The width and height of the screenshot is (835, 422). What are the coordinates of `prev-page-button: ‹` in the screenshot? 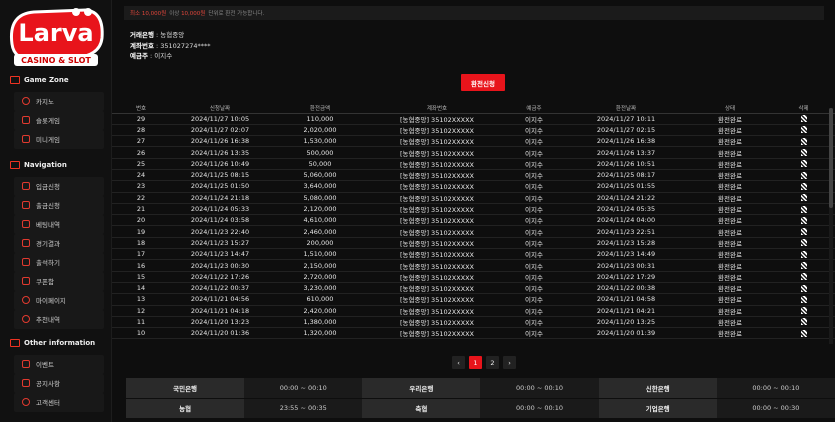 It's located at (458, 362).